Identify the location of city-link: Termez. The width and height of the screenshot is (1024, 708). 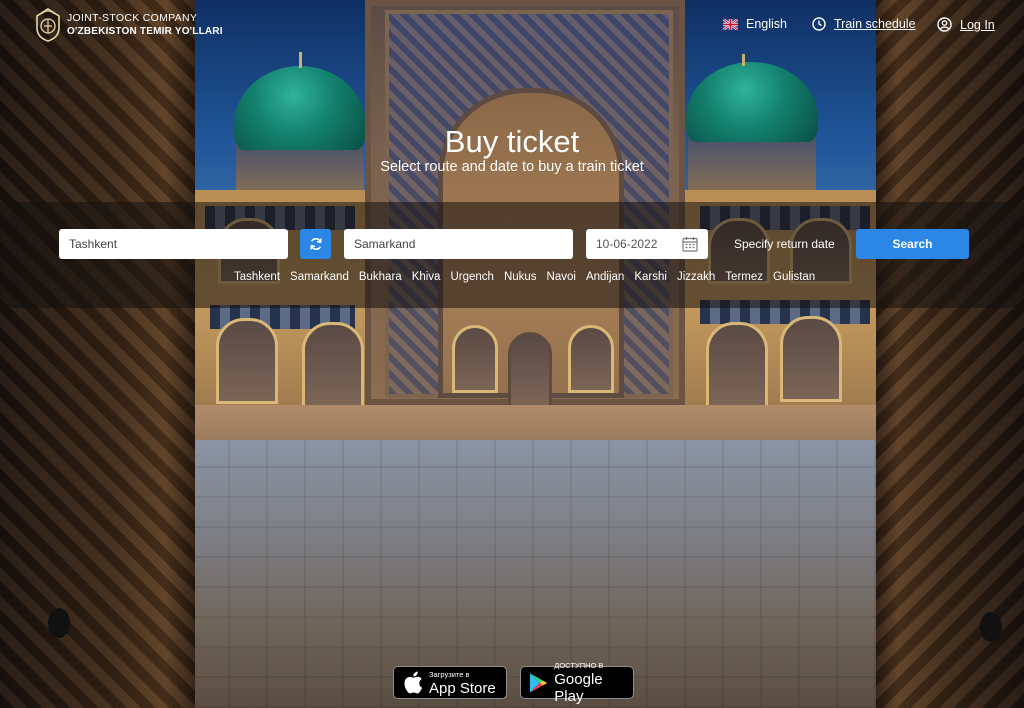
(744, 277).